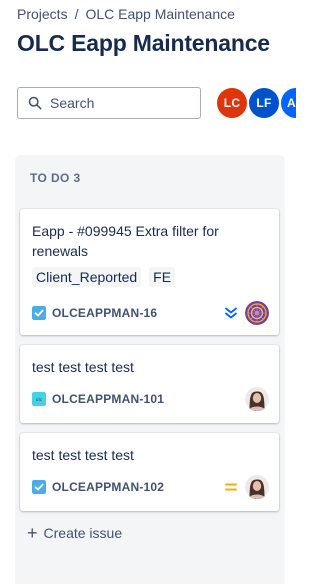 The width and height of the screenshot is (320, 584). I want to click on column-title: TO DO 3, so click(55, 178).